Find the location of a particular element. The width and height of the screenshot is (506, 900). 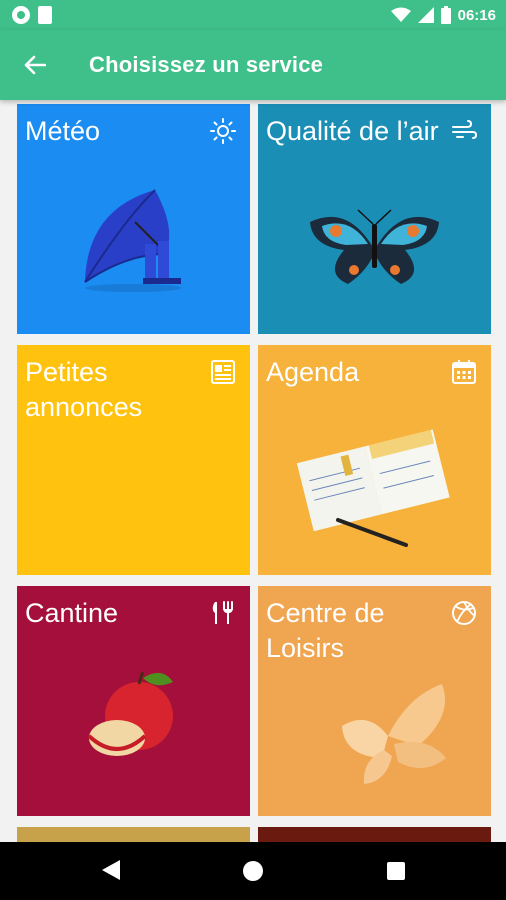

tile-label: Petites annonces is located at coordinates (84, 389).